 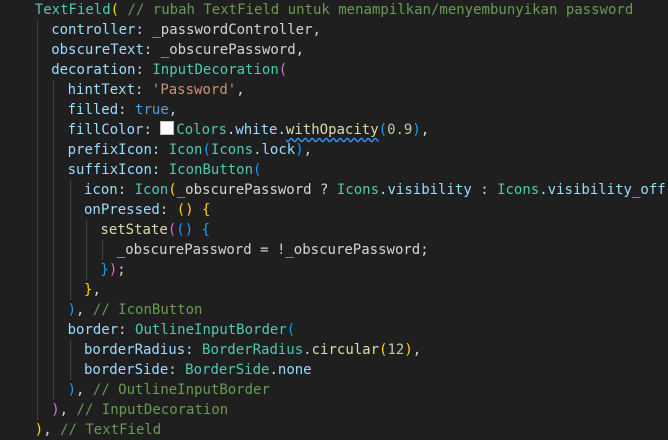 What do you see at coordinates (253, 350) in the screenshot?
I see `code-token: BorderRadius` at bounding box center [253, 350].